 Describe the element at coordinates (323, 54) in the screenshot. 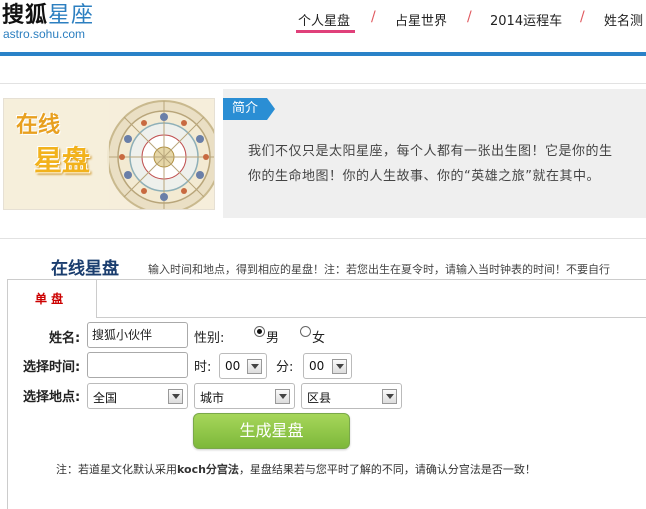

I see `header-accent-bar` at that location.